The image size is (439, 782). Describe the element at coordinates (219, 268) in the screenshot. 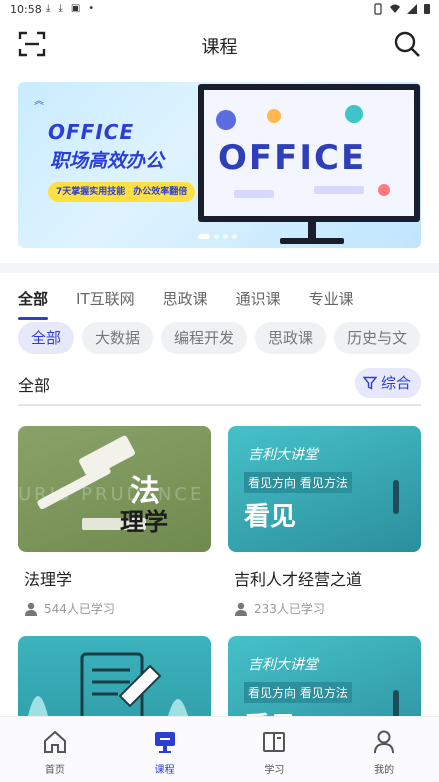

I see `section-separator` at that location.